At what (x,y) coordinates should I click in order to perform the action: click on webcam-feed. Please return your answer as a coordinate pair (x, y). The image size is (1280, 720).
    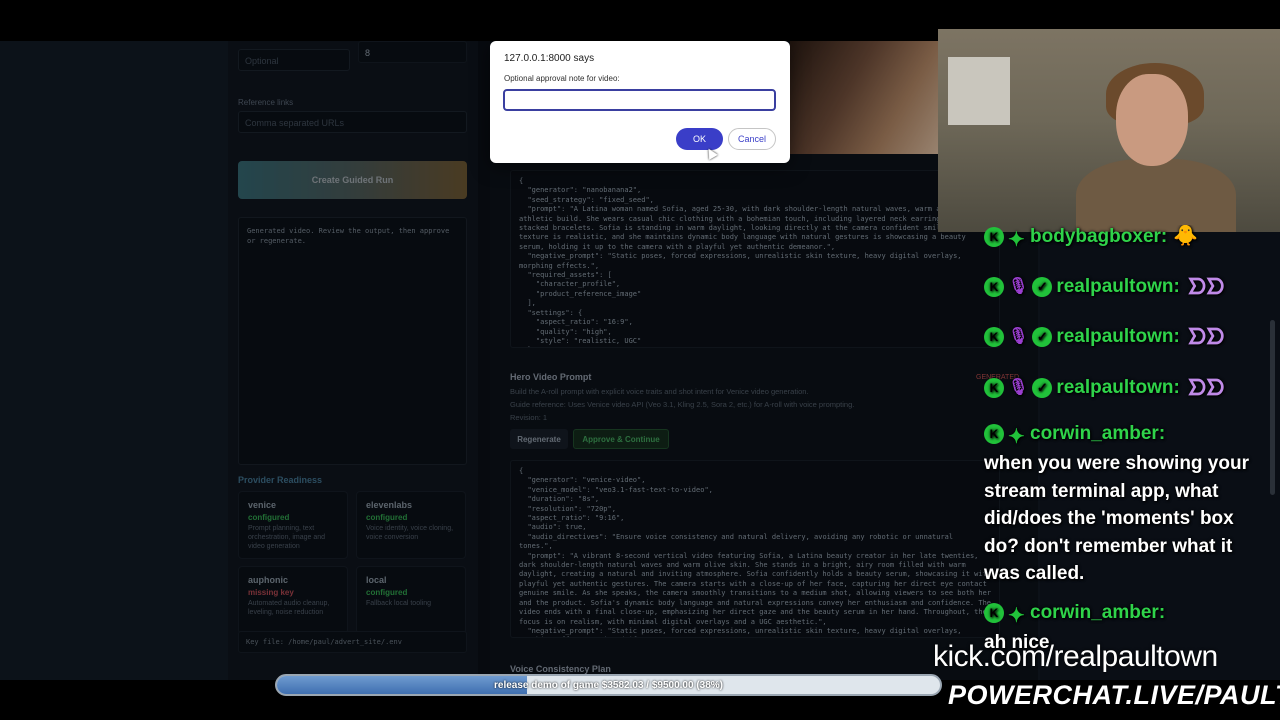
    Looking at the image, I should click on (1109, 130).